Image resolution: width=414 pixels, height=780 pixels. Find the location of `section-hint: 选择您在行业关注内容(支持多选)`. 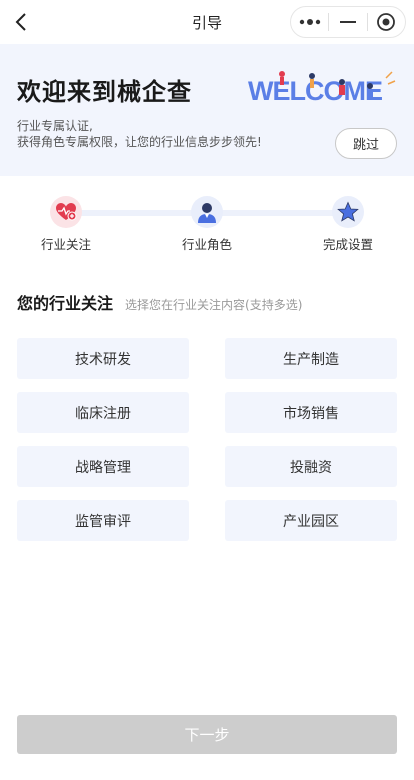

section-hint: 选择您在行业关注内容(支持多选) is located at coordinates (214, 305).